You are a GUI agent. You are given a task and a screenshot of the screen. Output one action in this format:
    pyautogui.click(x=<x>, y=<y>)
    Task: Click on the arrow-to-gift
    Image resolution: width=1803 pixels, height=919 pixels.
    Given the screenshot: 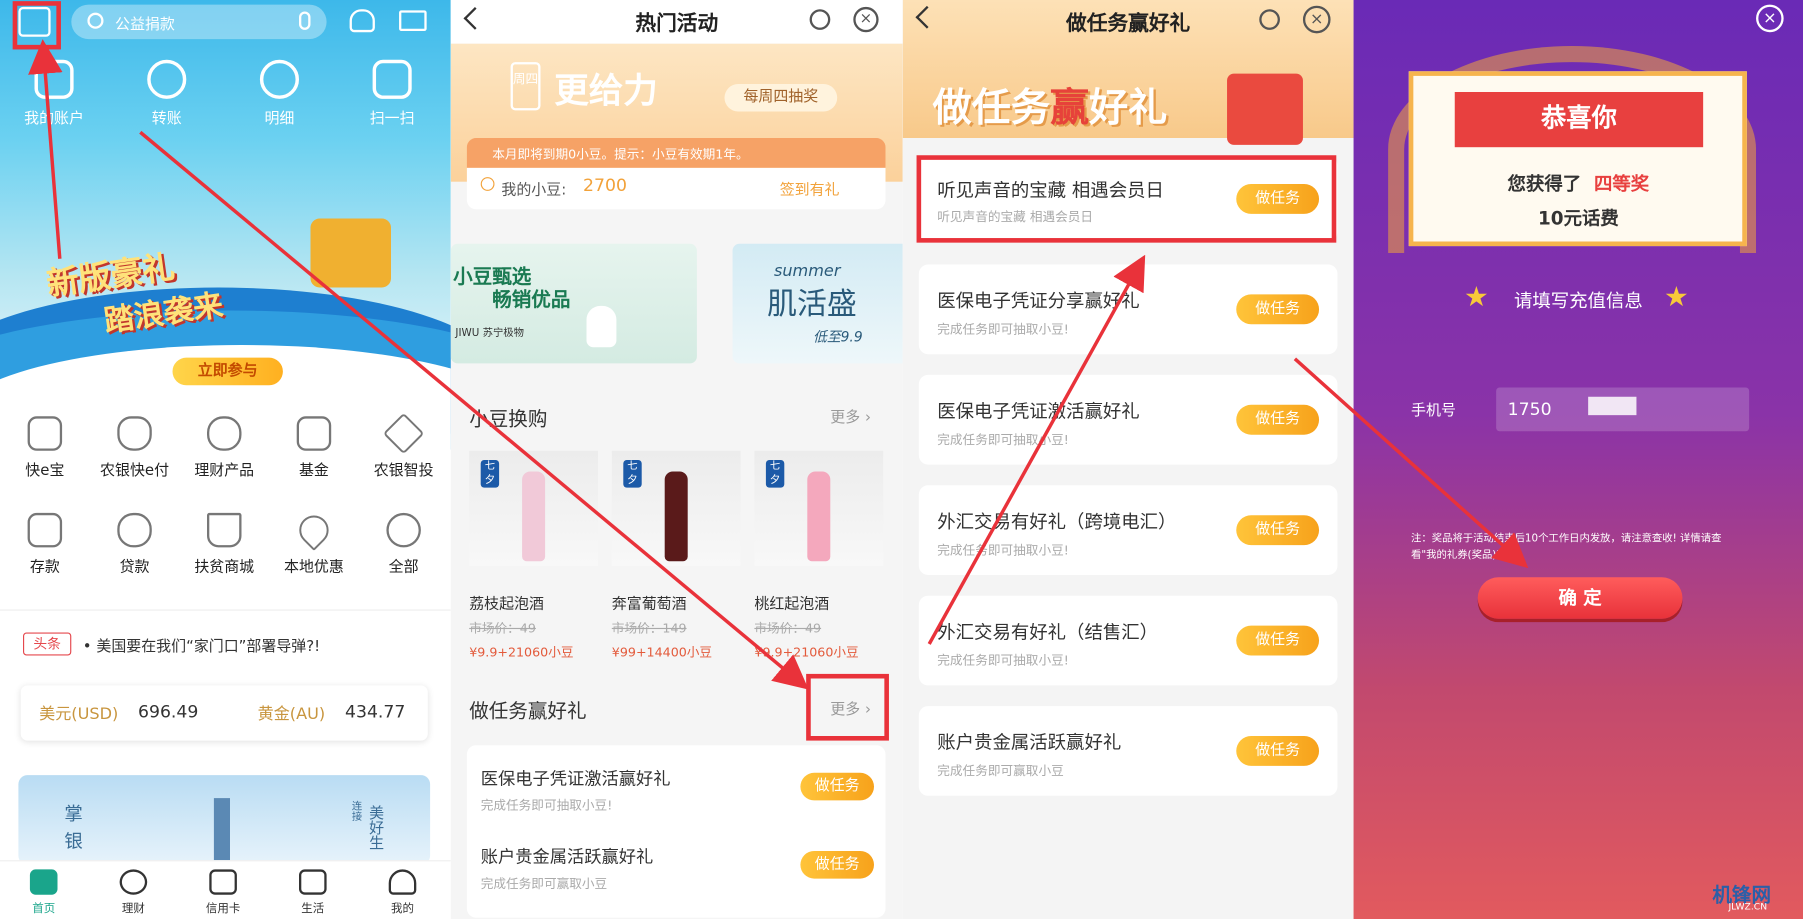 What is the action you would take?
    pyautogui.click(x=45, y=149)
    